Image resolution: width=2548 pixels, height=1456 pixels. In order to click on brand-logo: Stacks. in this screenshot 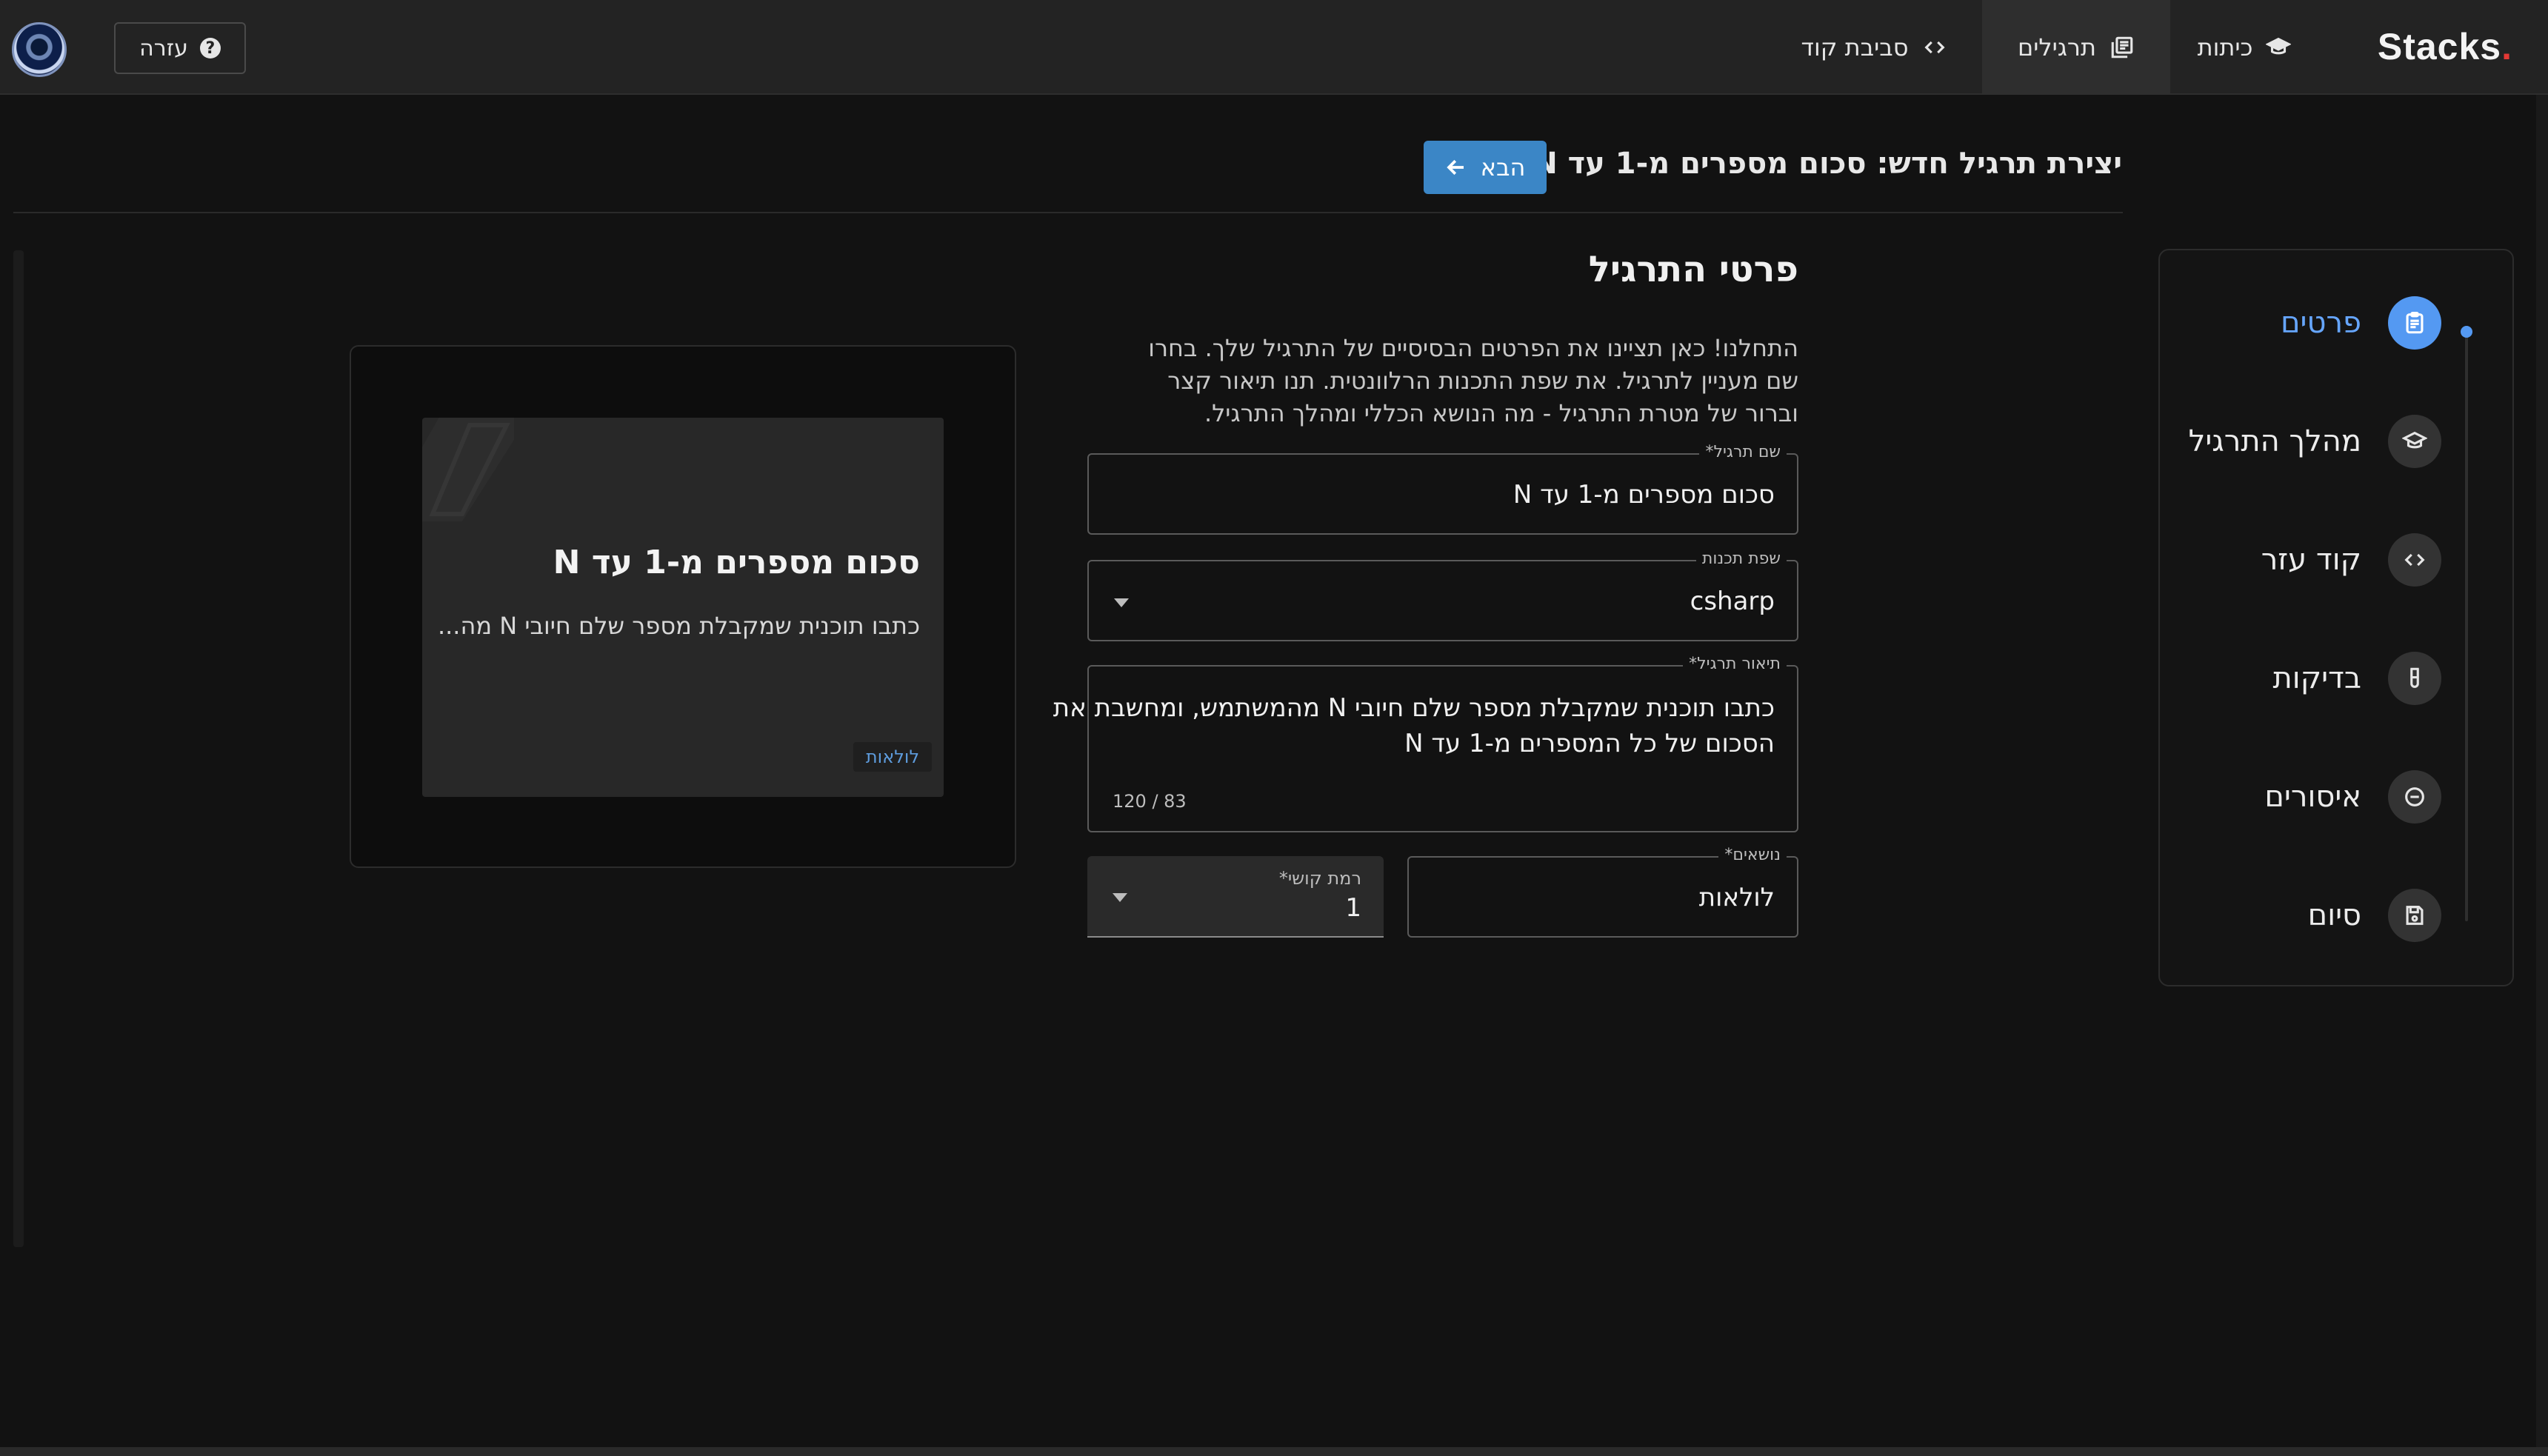, I will do `click(2445, 47)`.